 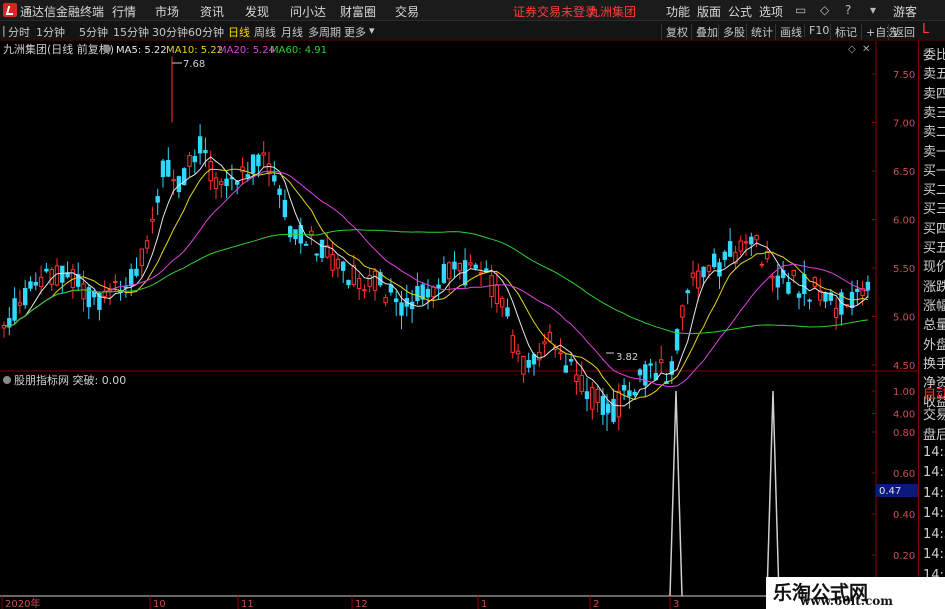 I want to click on sidebar-quote-field: 买二, so click(x=934, y=191).